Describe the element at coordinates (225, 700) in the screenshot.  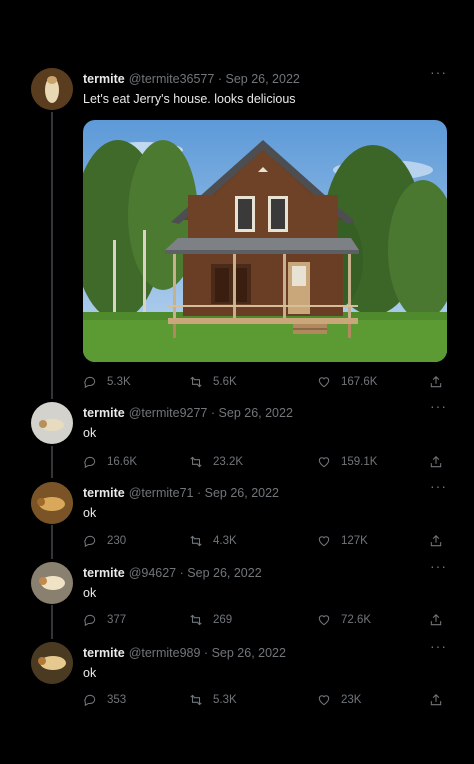
I see `retweet-count: 5.3K` at that location.